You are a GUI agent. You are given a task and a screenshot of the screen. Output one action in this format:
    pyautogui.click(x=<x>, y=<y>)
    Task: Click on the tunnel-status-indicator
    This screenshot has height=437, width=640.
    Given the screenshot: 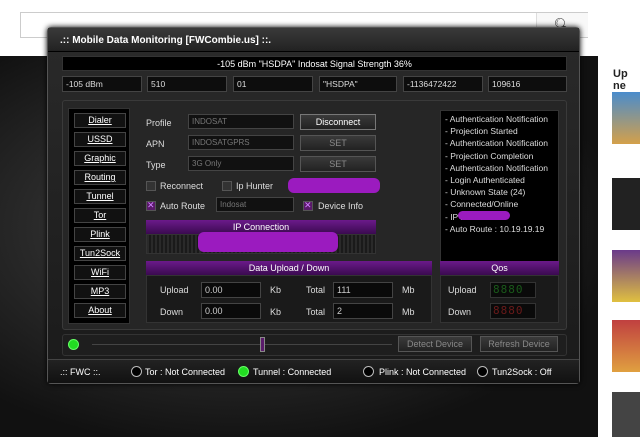 What is the action you would take?
    pyautogui.click(x=243, y=371)
    